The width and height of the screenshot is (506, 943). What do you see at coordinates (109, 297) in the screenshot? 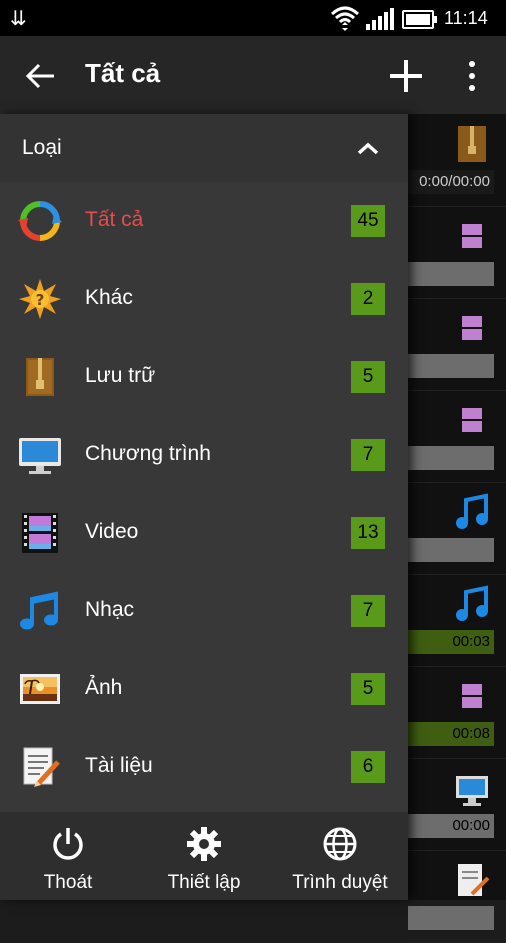
I see `category-label: Khác` at bounding box center [109, 297].